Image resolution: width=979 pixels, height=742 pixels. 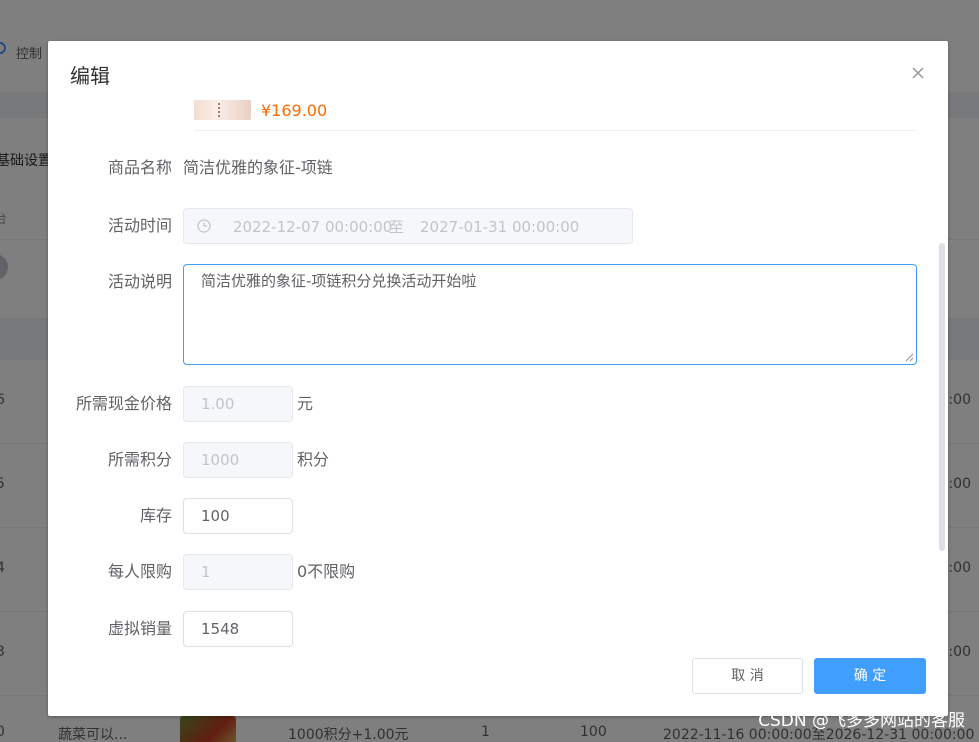 I want to click on points-input: 1000, so click(x=238, y=460).